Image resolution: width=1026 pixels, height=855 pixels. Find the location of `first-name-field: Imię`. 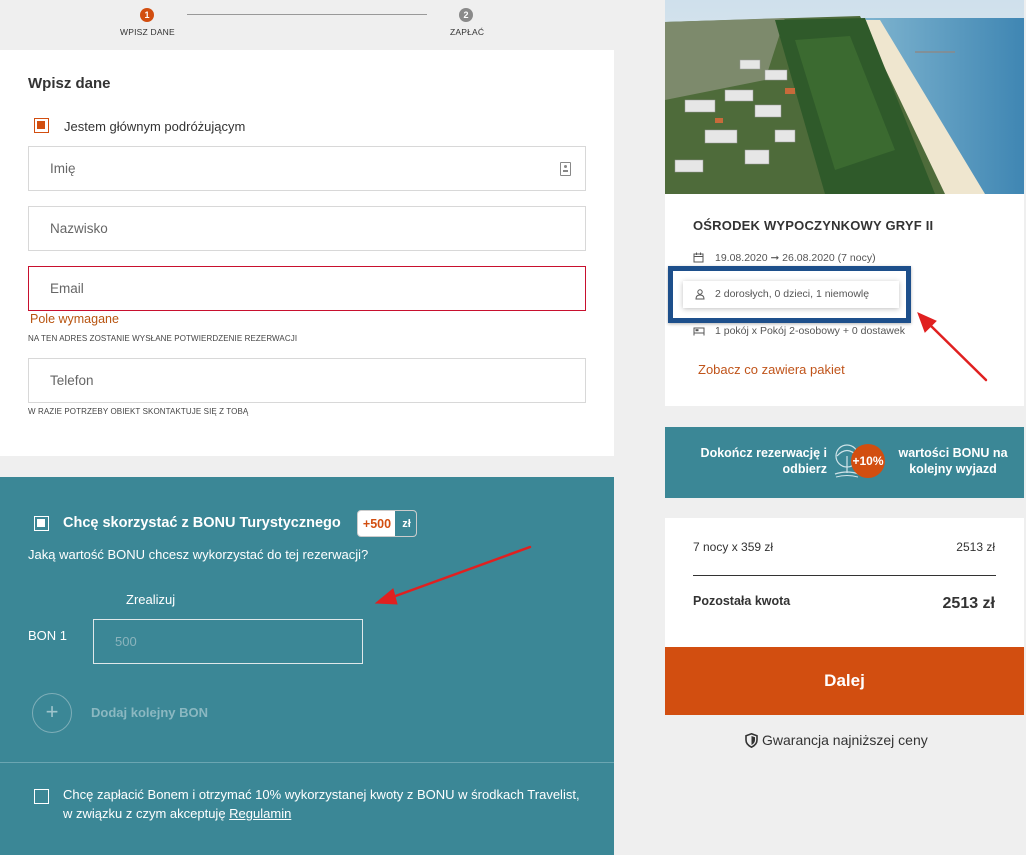

first-name-field: Imię is located at coordinates (307, 168).